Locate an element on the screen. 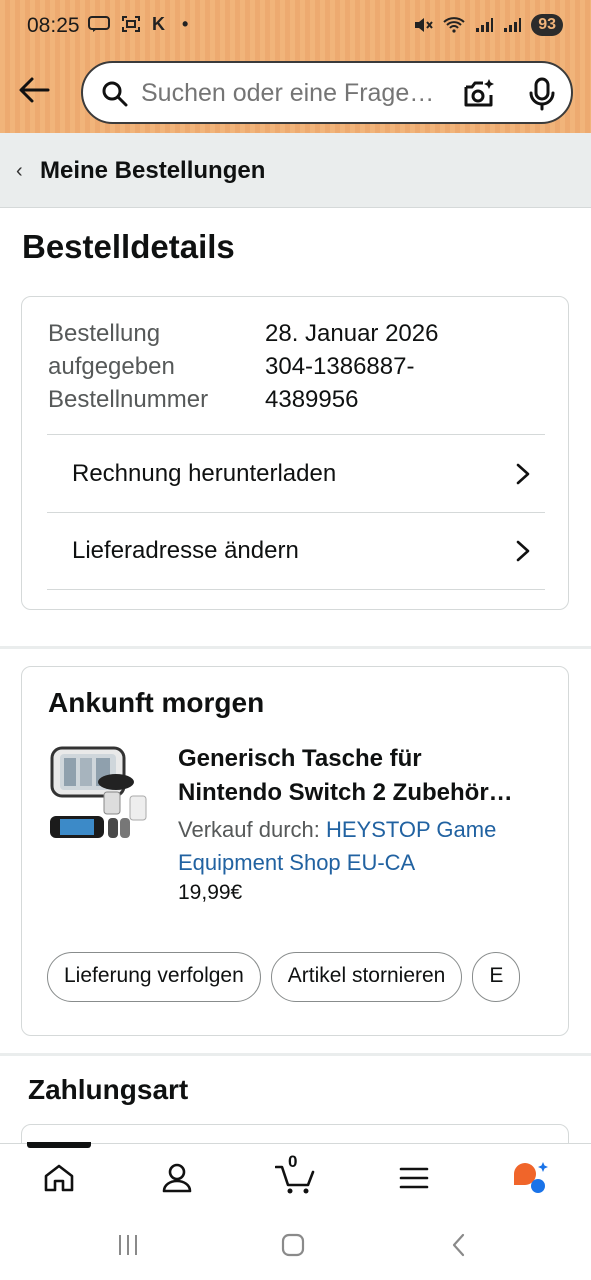 The width and height of the screenshot is (591, 1280). recent-apps-icon is located at coordinates (128, 1245).